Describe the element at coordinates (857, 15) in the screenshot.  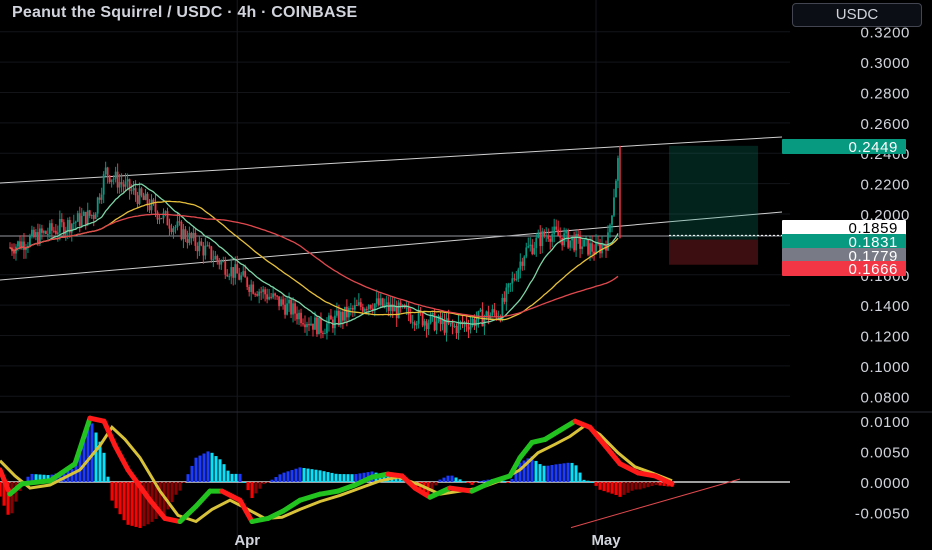
I see `currency-button: USDC` at that location.